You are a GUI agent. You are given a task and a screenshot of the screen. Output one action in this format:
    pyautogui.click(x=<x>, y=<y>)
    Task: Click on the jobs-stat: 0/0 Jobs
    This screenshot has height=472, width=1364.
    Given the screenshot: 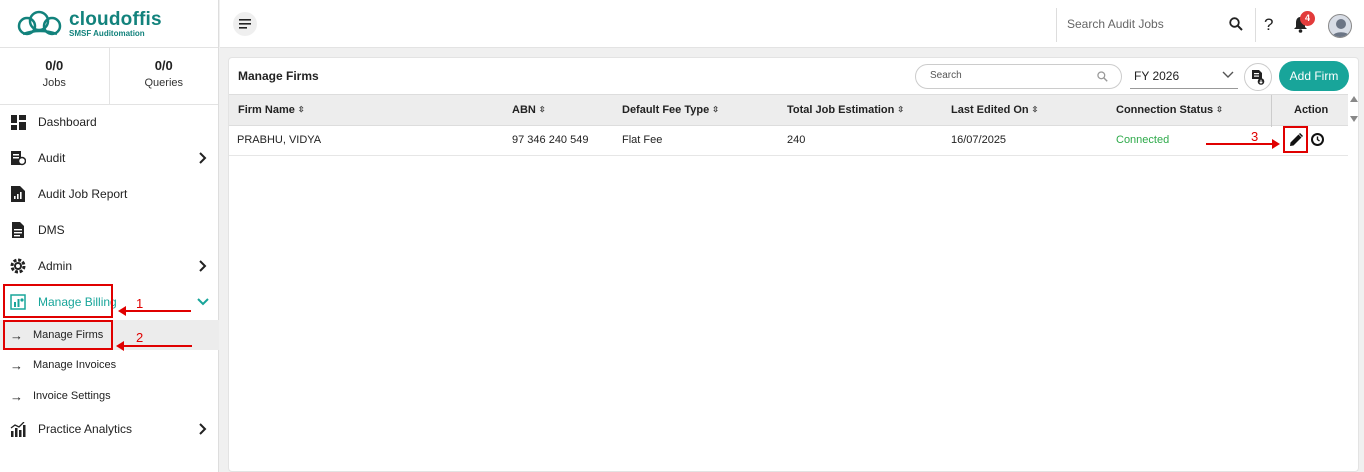 What is the action you would take?
    pyautogui.click(x=54, y=76)
    